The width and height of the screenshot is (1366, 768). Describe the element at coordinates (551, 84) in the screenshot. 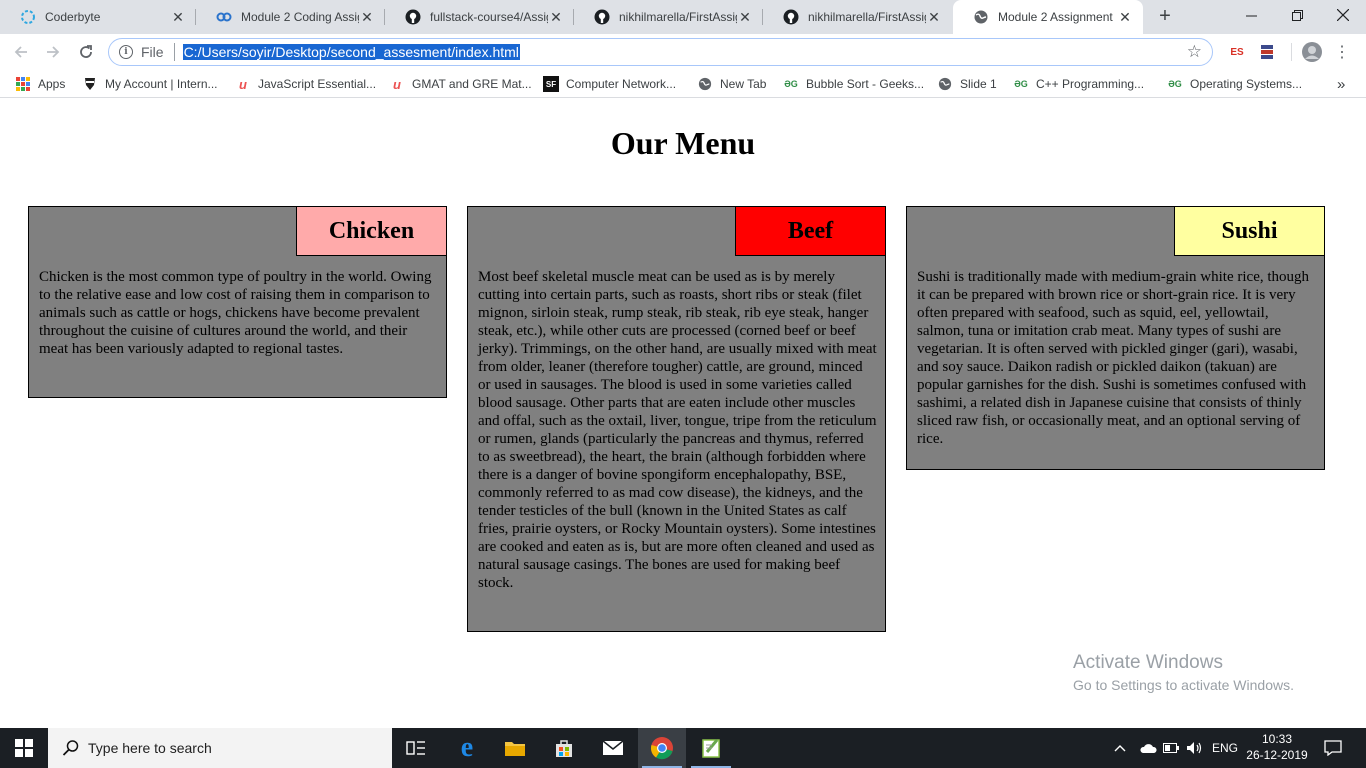

I see `sf-icon: SF` at that location.